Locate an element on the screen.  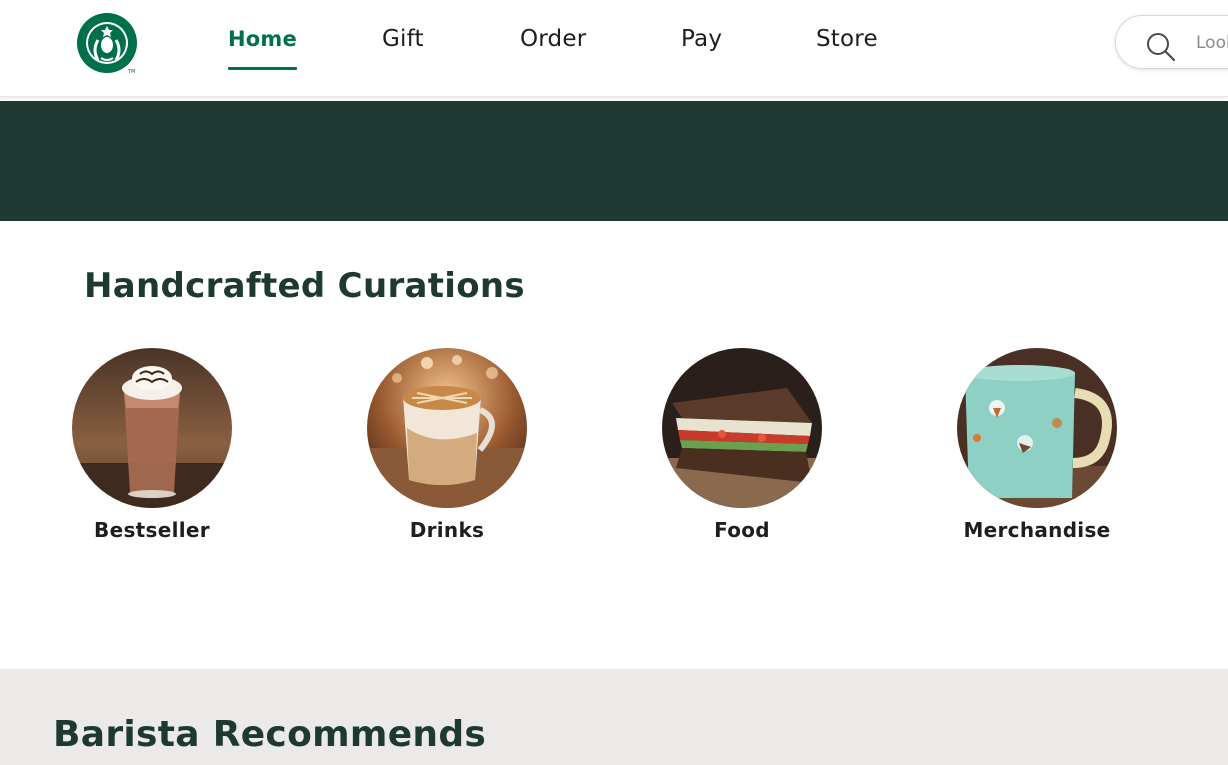
barista-section: Barista Recommends is located at coordinates (614, 717).